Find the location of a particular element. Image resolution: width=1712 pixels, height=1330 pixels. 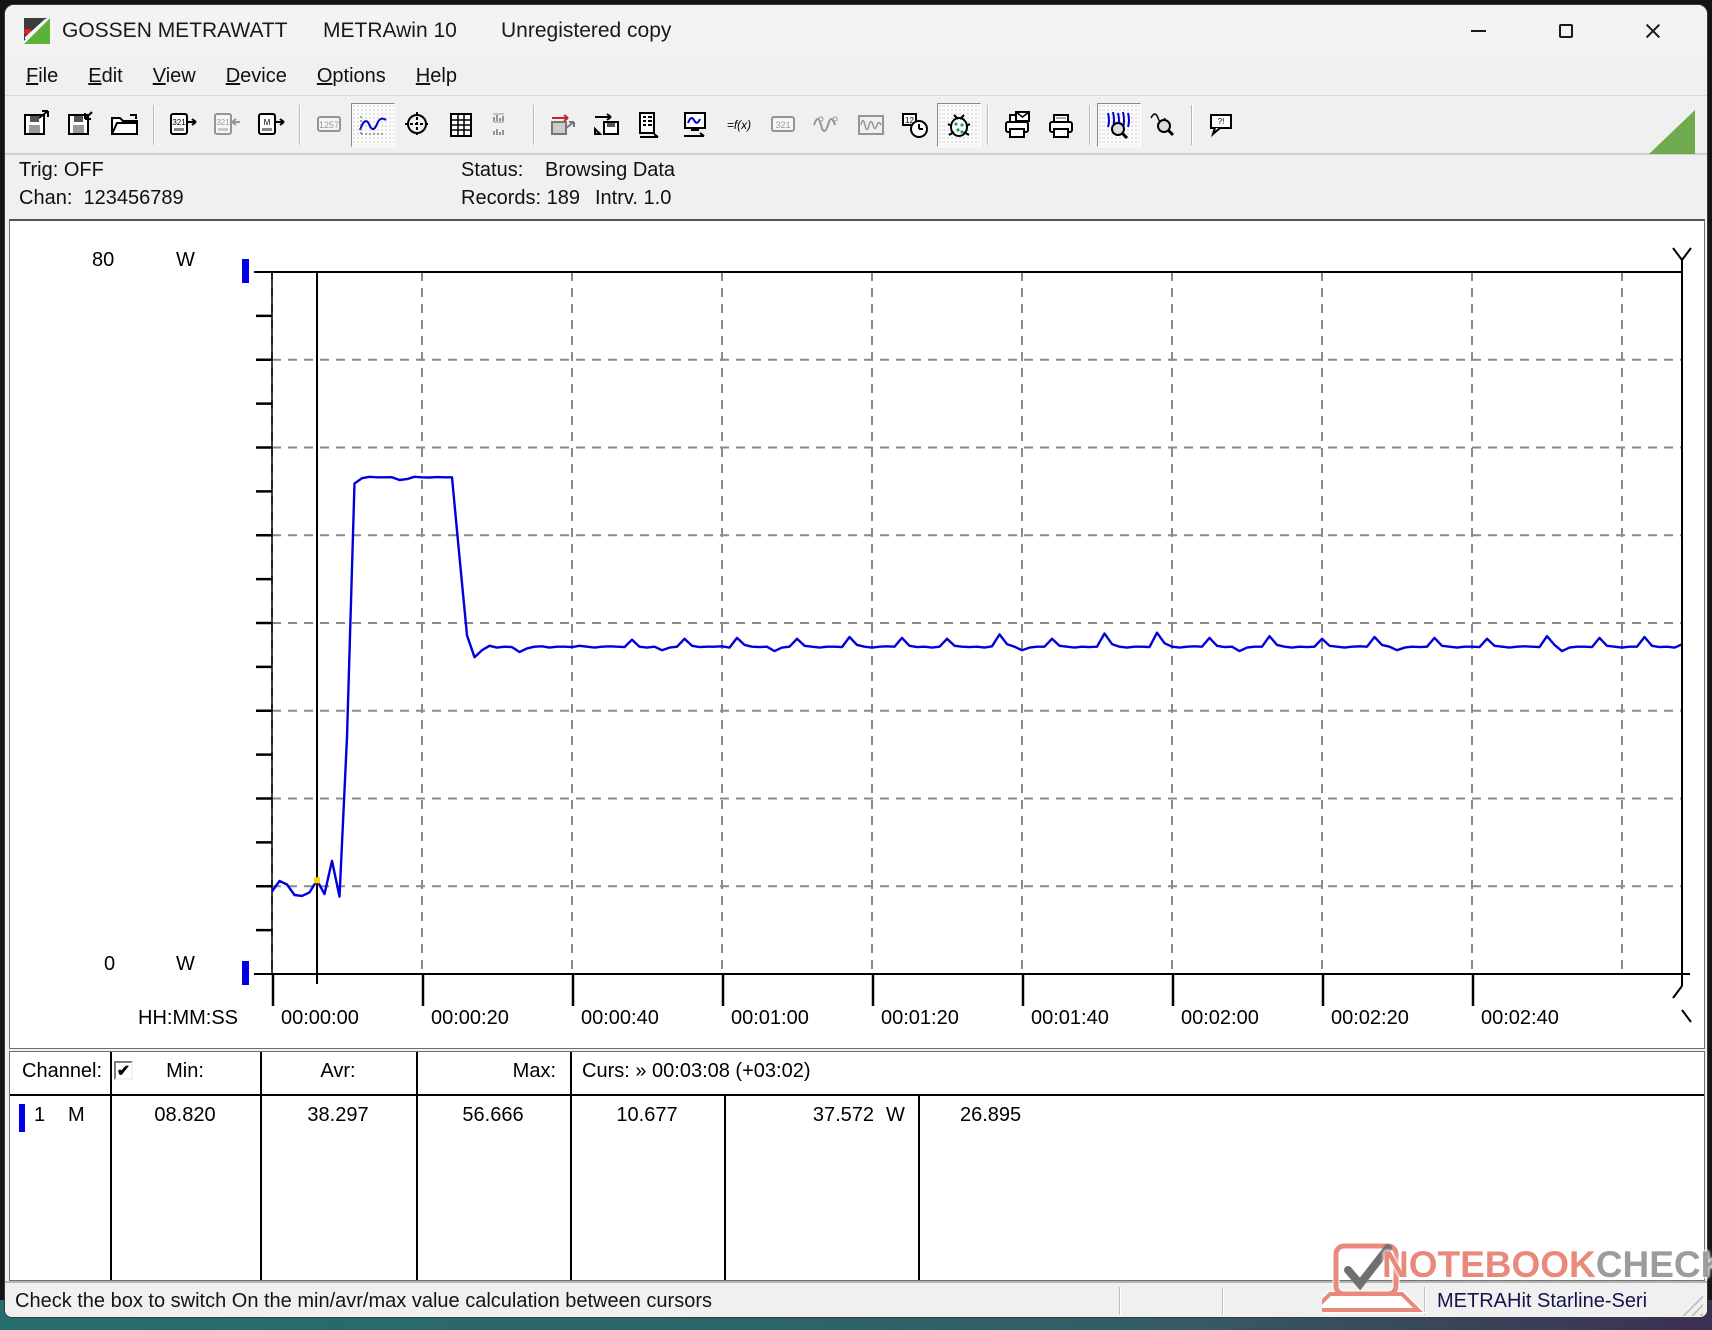

avr-value: 38.297 is located at coordinates (338, 1115).